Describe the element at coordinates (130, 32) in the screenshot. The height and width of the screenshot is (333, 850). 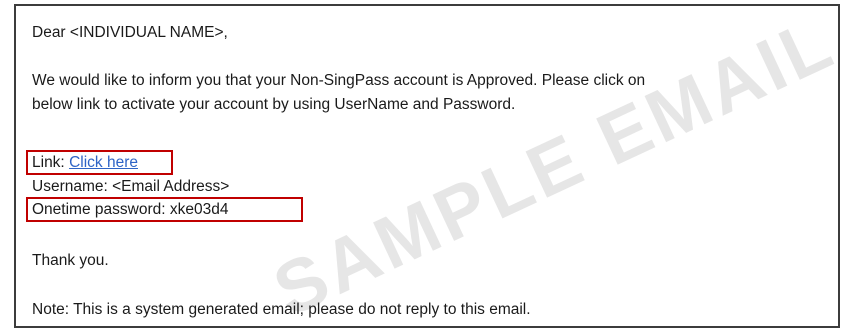
I see `email-greeting: Dear <INDIVIDUAL NAME>,` at that location.